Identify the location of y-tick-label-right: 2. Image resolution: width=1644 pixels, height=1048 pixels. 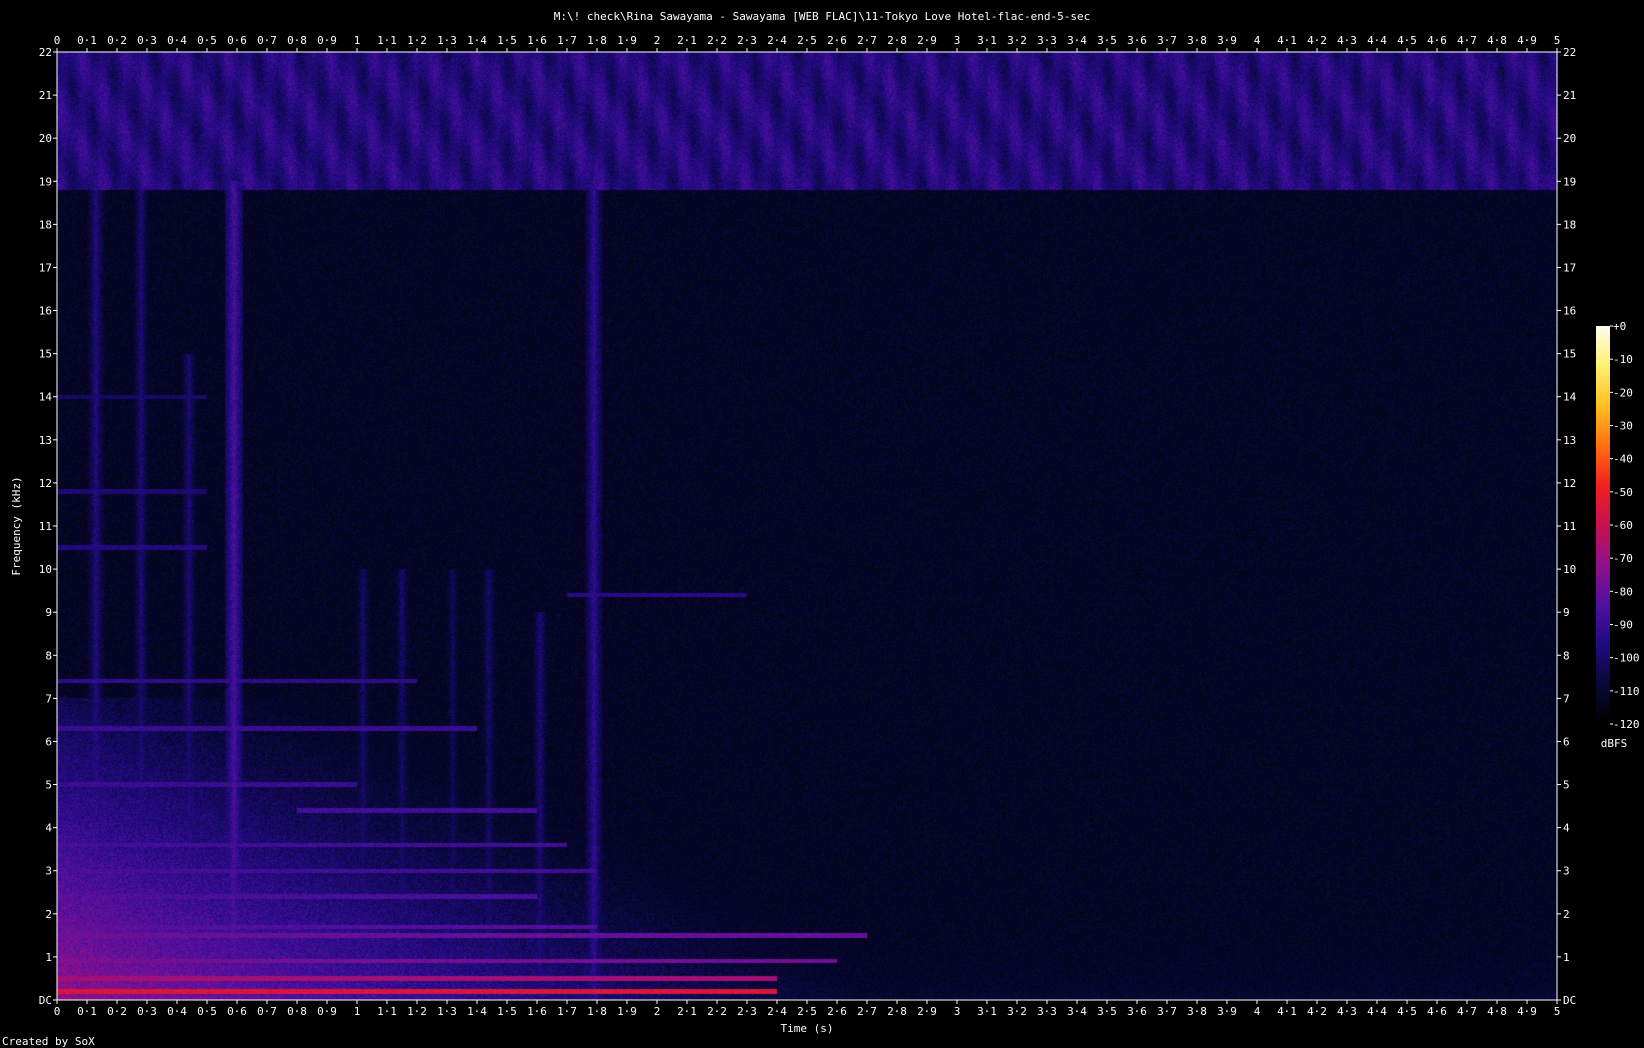
(1566, 914).